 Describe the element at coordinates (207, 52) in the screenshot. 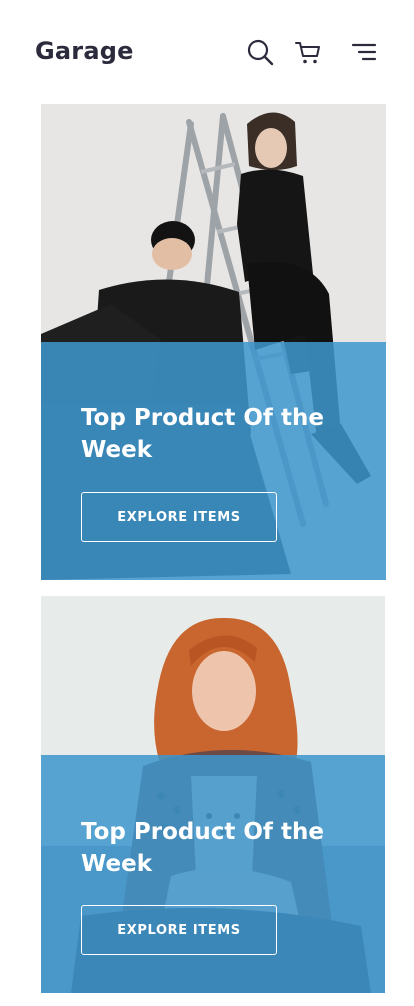

I see `site-header: Garage` at that location.